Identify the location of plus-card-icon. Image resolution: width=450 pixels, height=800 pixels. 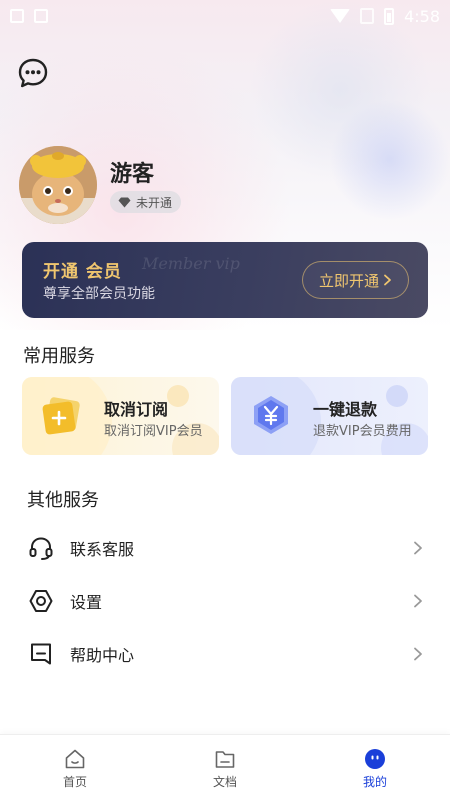
(61, 416).